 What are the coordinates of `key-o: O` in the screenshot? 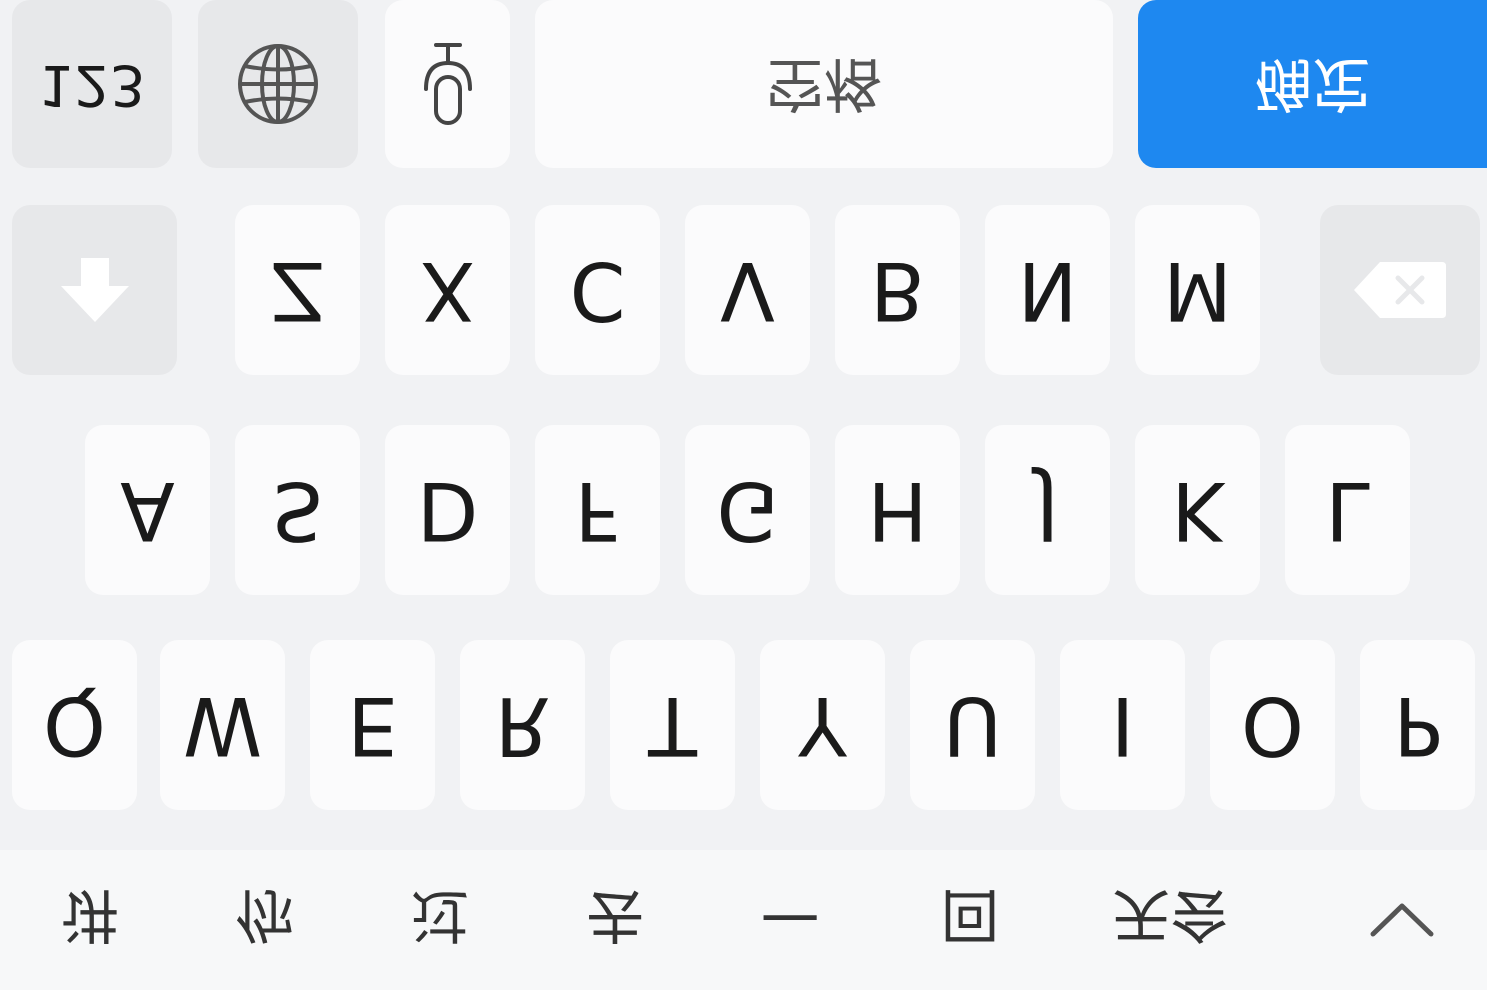 It's located at (1272, 725).